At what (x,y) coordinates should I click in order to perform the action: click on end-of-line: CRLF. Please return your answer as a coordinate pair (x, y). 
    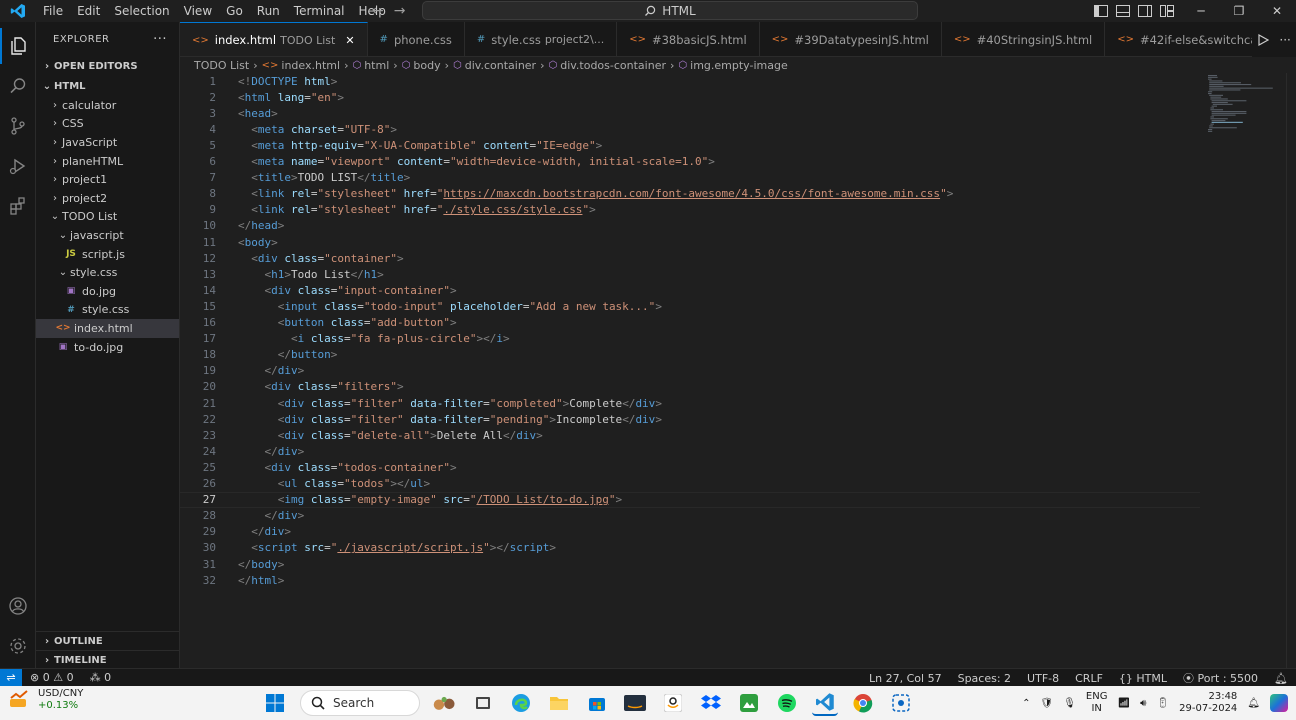
    Looking at the image, I should click on (1089, 678).